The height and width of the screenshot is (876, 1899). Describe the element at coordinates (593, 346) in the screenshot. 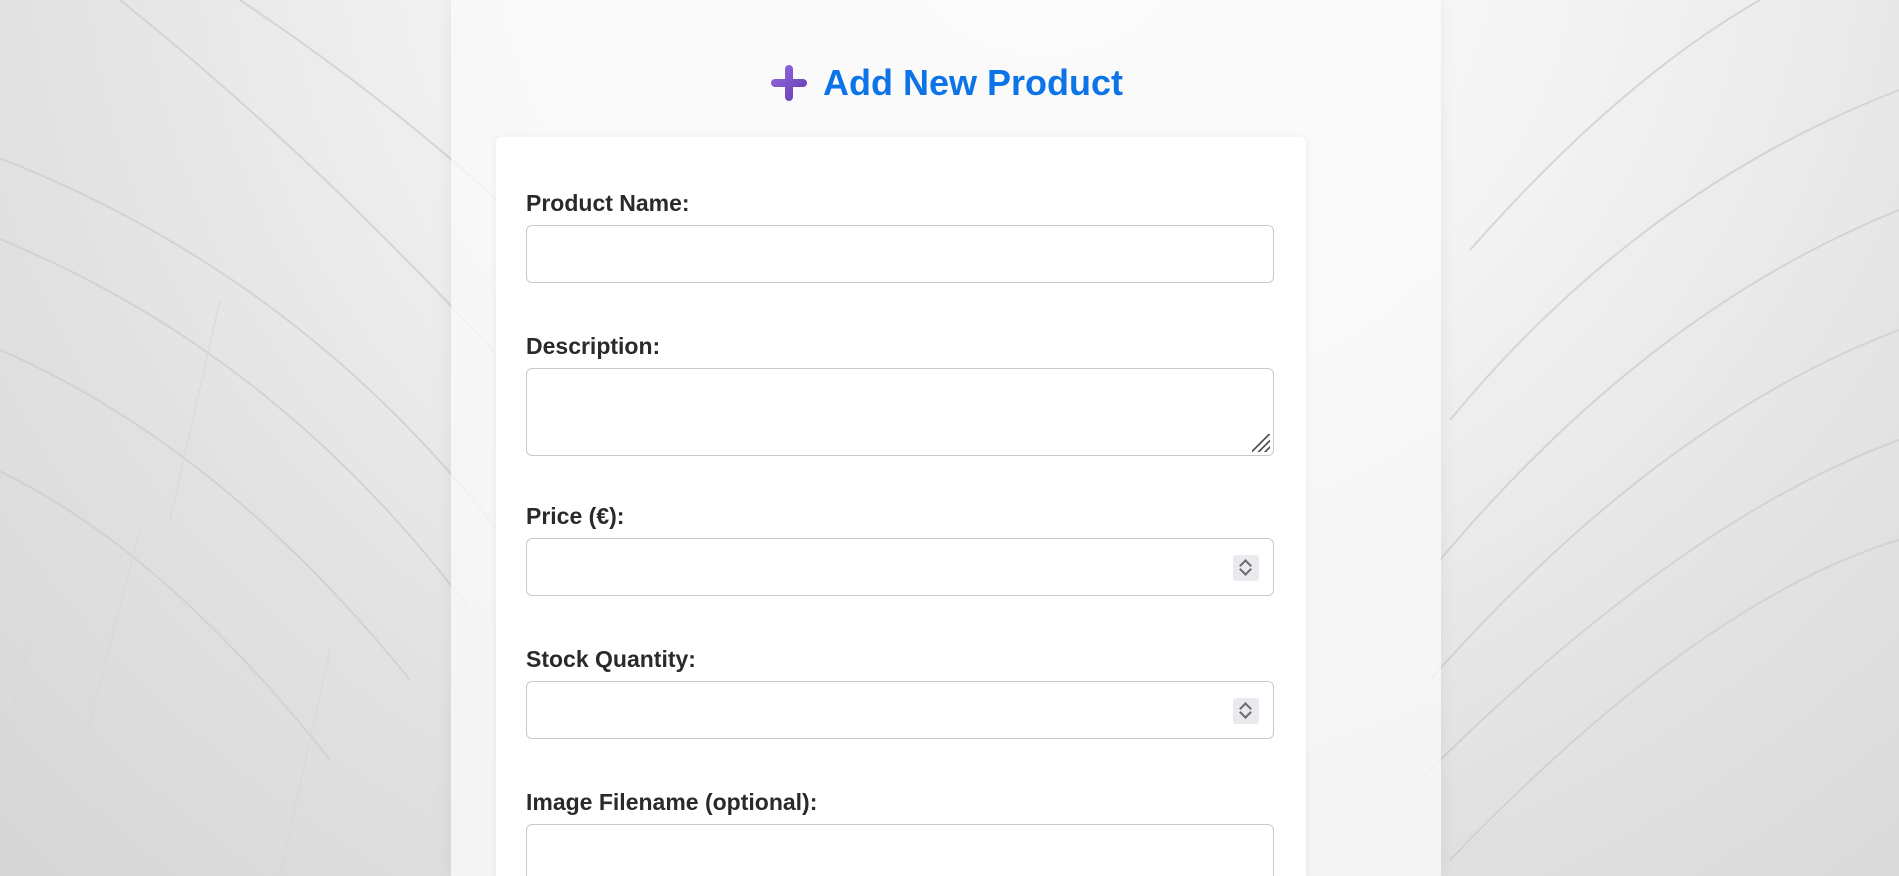

I see `description-label: Description:` at that location.